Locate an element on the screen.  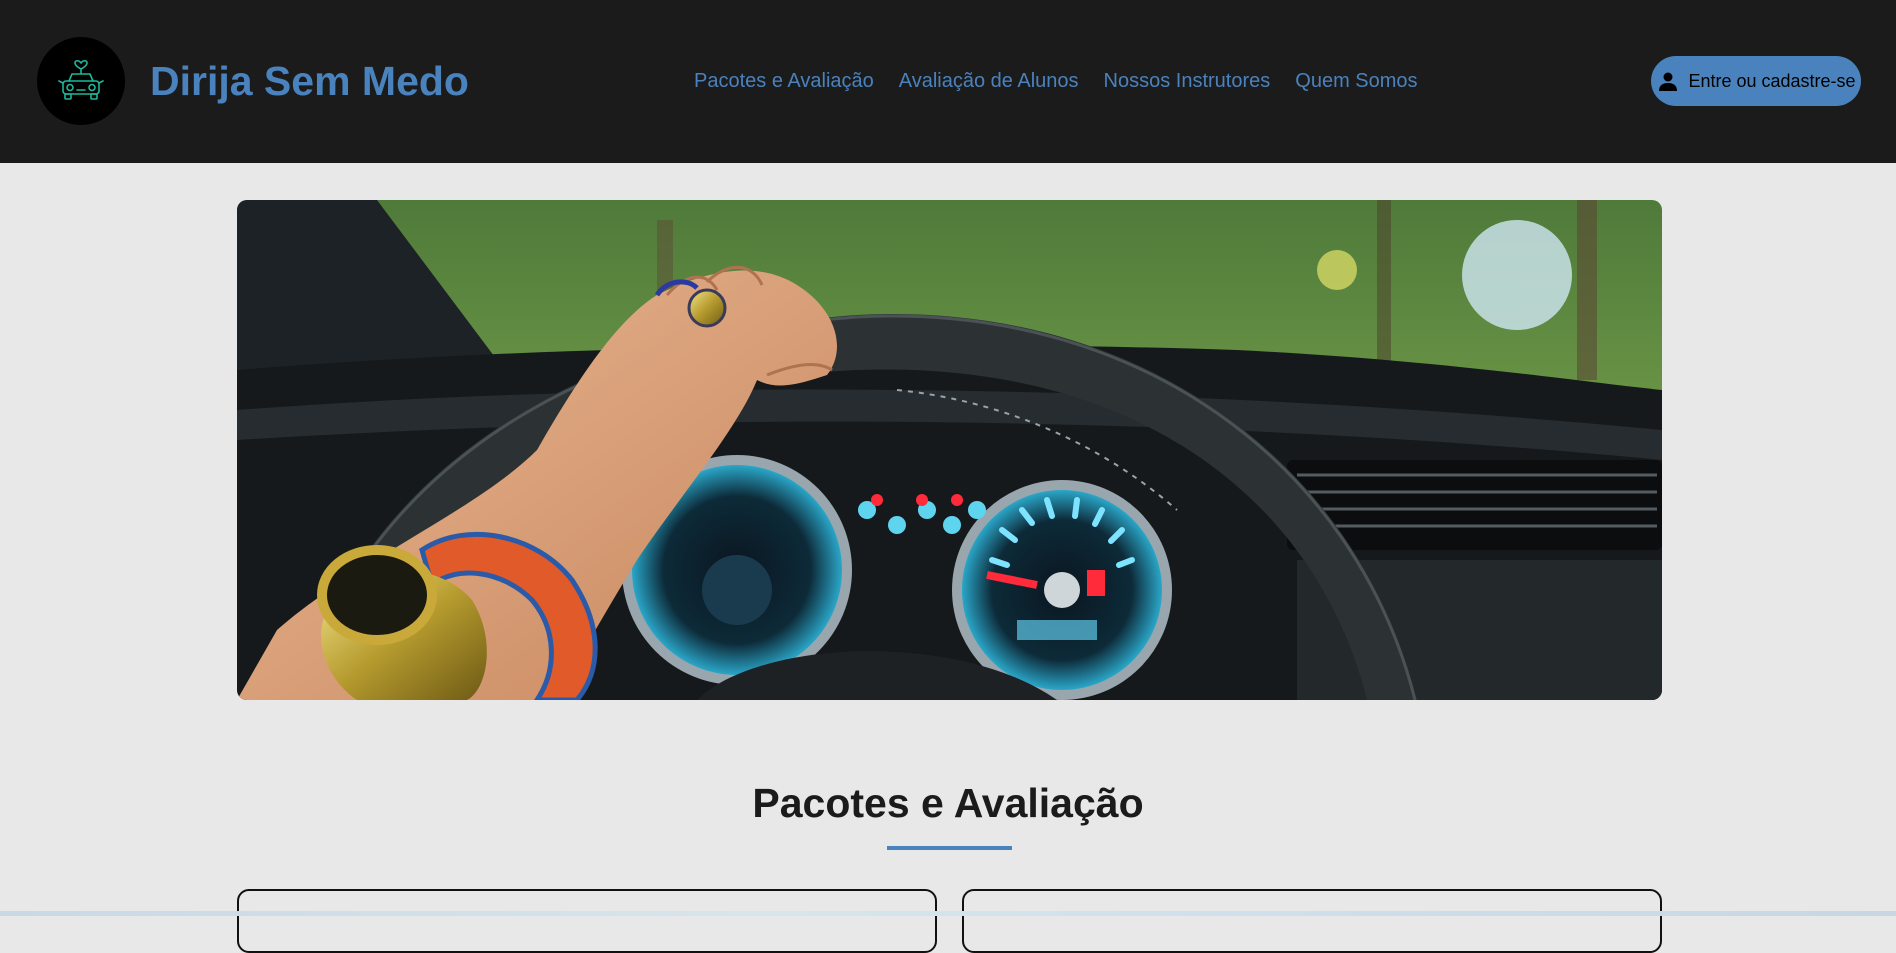
title-underline is located at coordinates (949, 848).